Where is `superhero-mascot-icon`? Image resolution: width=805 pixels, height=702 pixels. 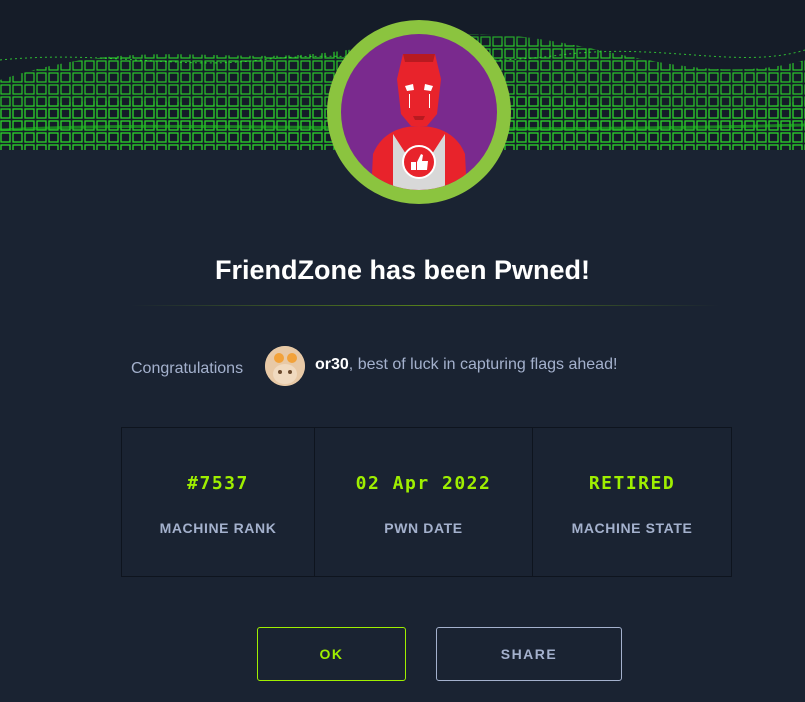
superhero-mascot-icon is located at coordinates (419, 122).